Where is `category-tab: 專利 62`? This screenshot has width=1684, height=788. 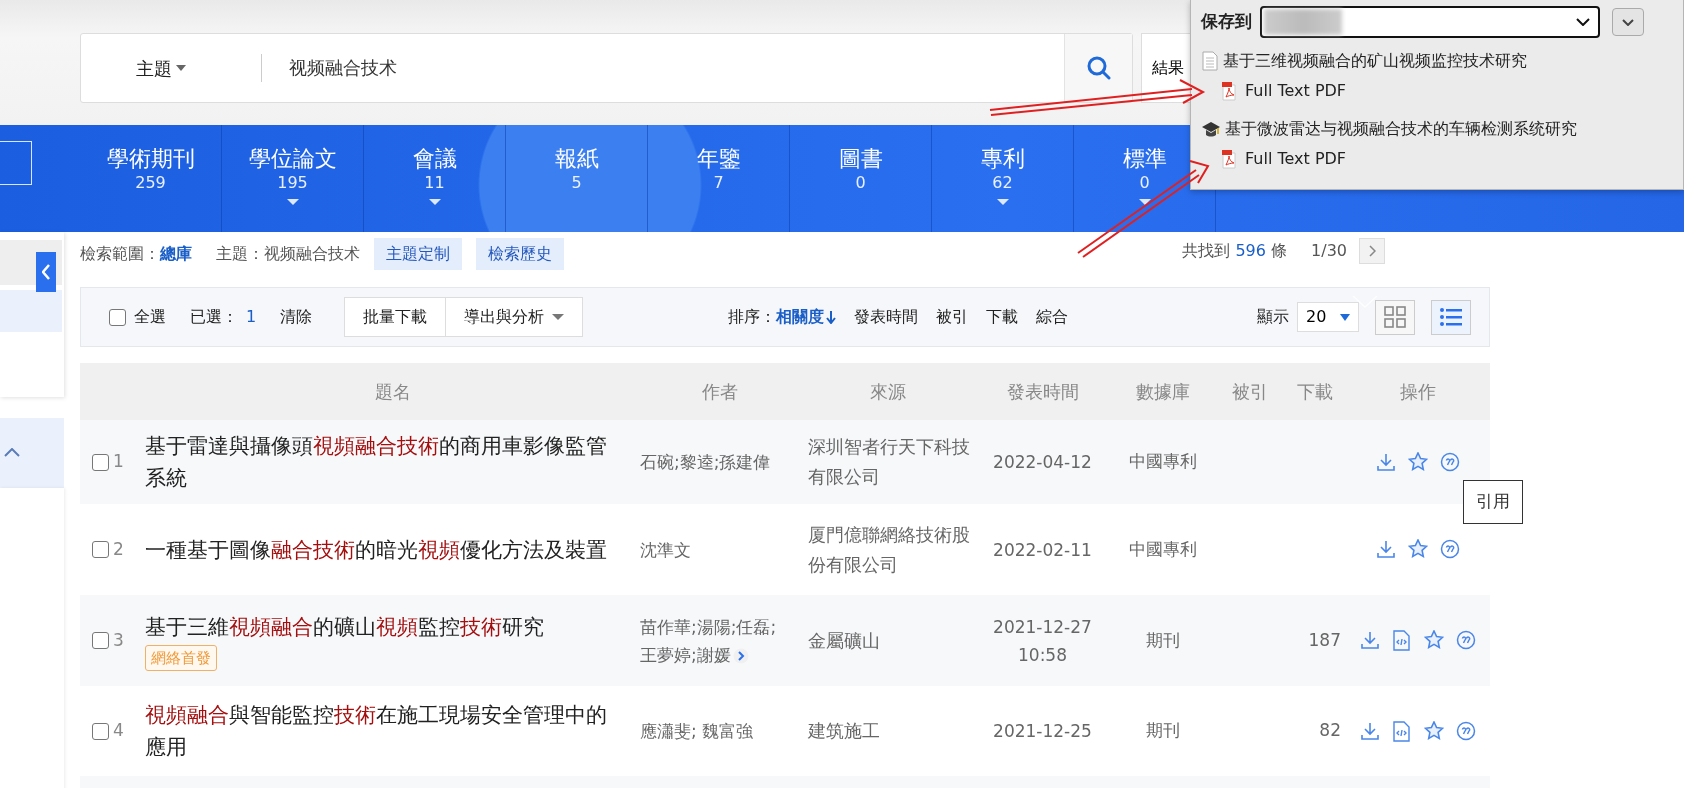
category-tab: 專利 62 is located at coordinates (1003, 178).